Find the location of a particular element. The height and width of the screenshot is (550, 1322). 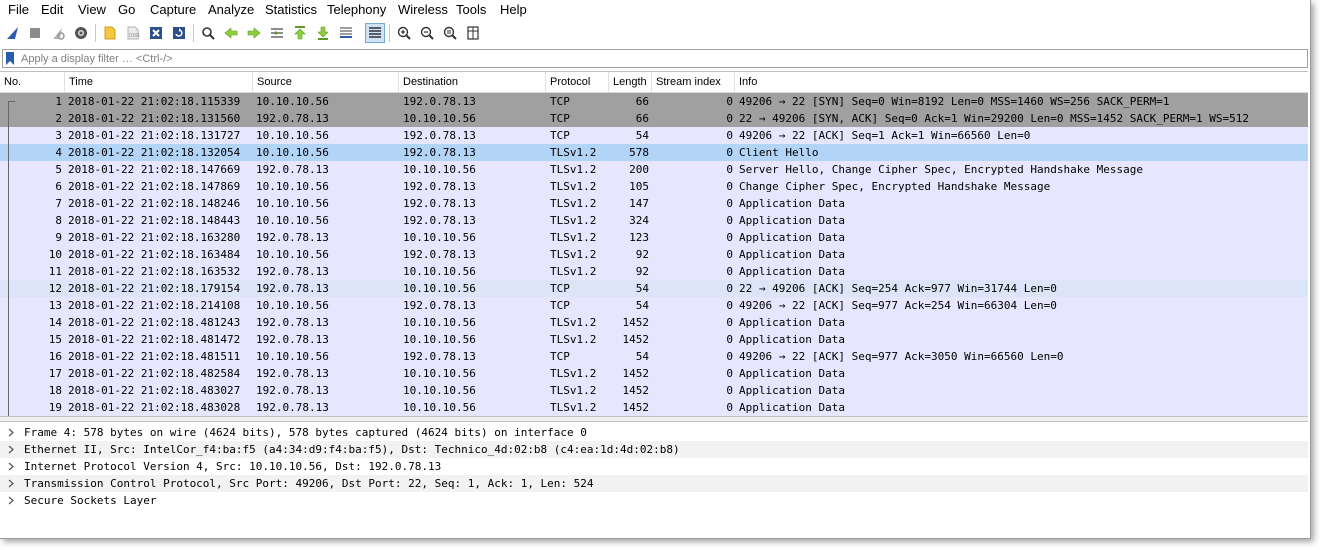

cell-dst: 10.10.10.56 is located at coordinates (439, 339).